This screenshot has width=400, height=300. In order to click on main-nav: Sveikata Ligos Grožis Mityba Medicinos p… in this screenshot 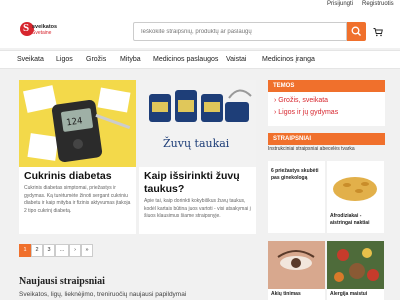, I will do `click(200, 59)`.